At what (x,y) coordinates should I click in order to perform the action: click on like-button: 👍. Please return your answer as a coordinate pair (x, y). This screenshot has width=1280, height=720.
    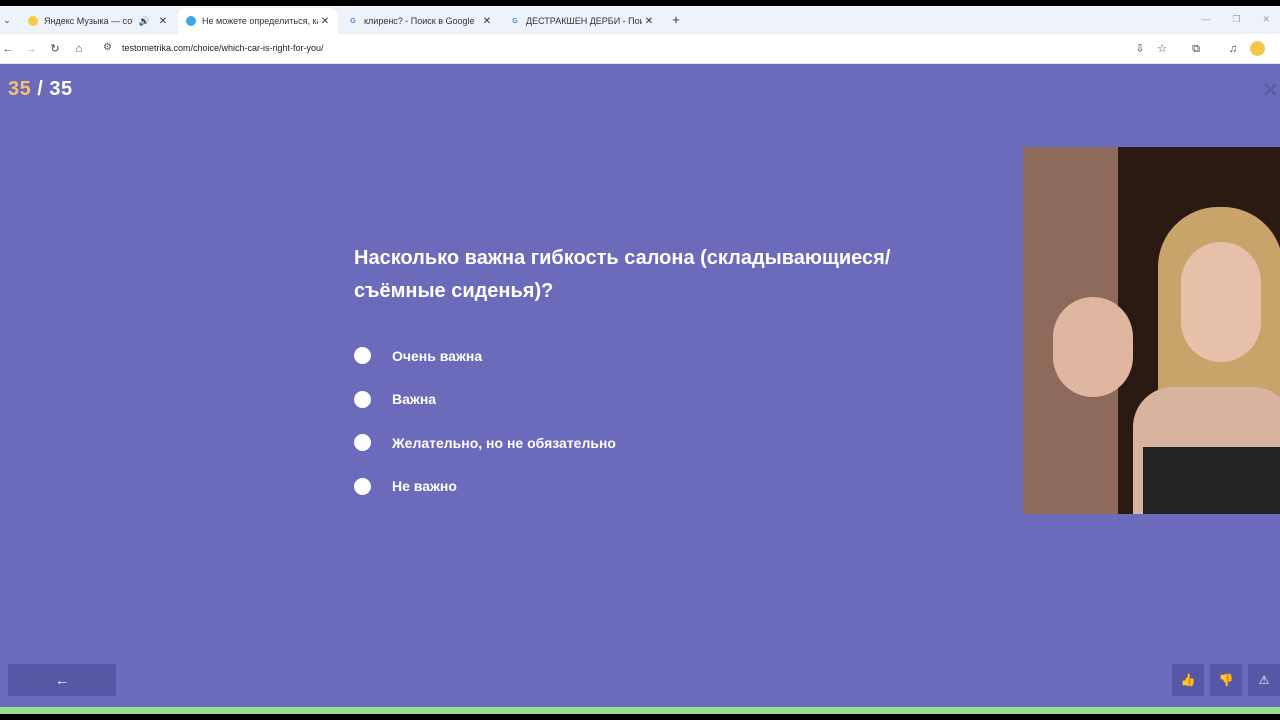
    Looking at the image, I should click on (1188, 680).